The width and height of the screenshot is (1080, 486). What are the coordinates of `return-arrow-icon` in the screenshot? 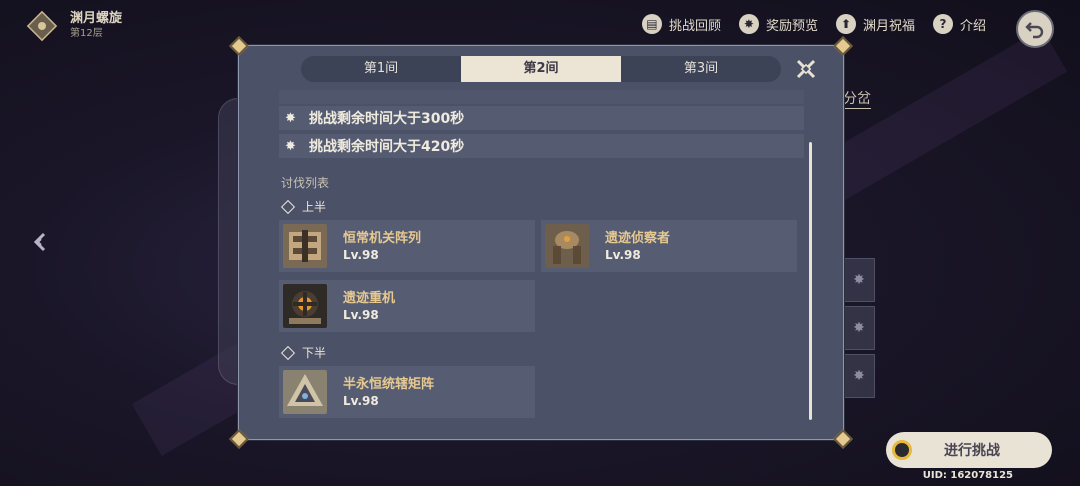 It's located at (1034, 30).